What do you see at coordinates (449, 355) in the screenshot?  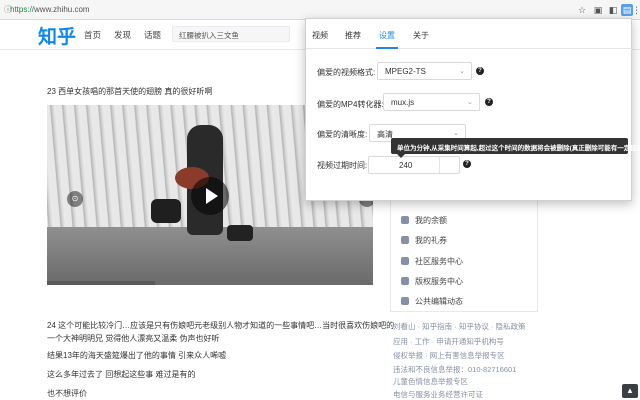 I see `footer-link: 侵权举报 · 网上有害信息举报专区` at bounding box center [449, 355].